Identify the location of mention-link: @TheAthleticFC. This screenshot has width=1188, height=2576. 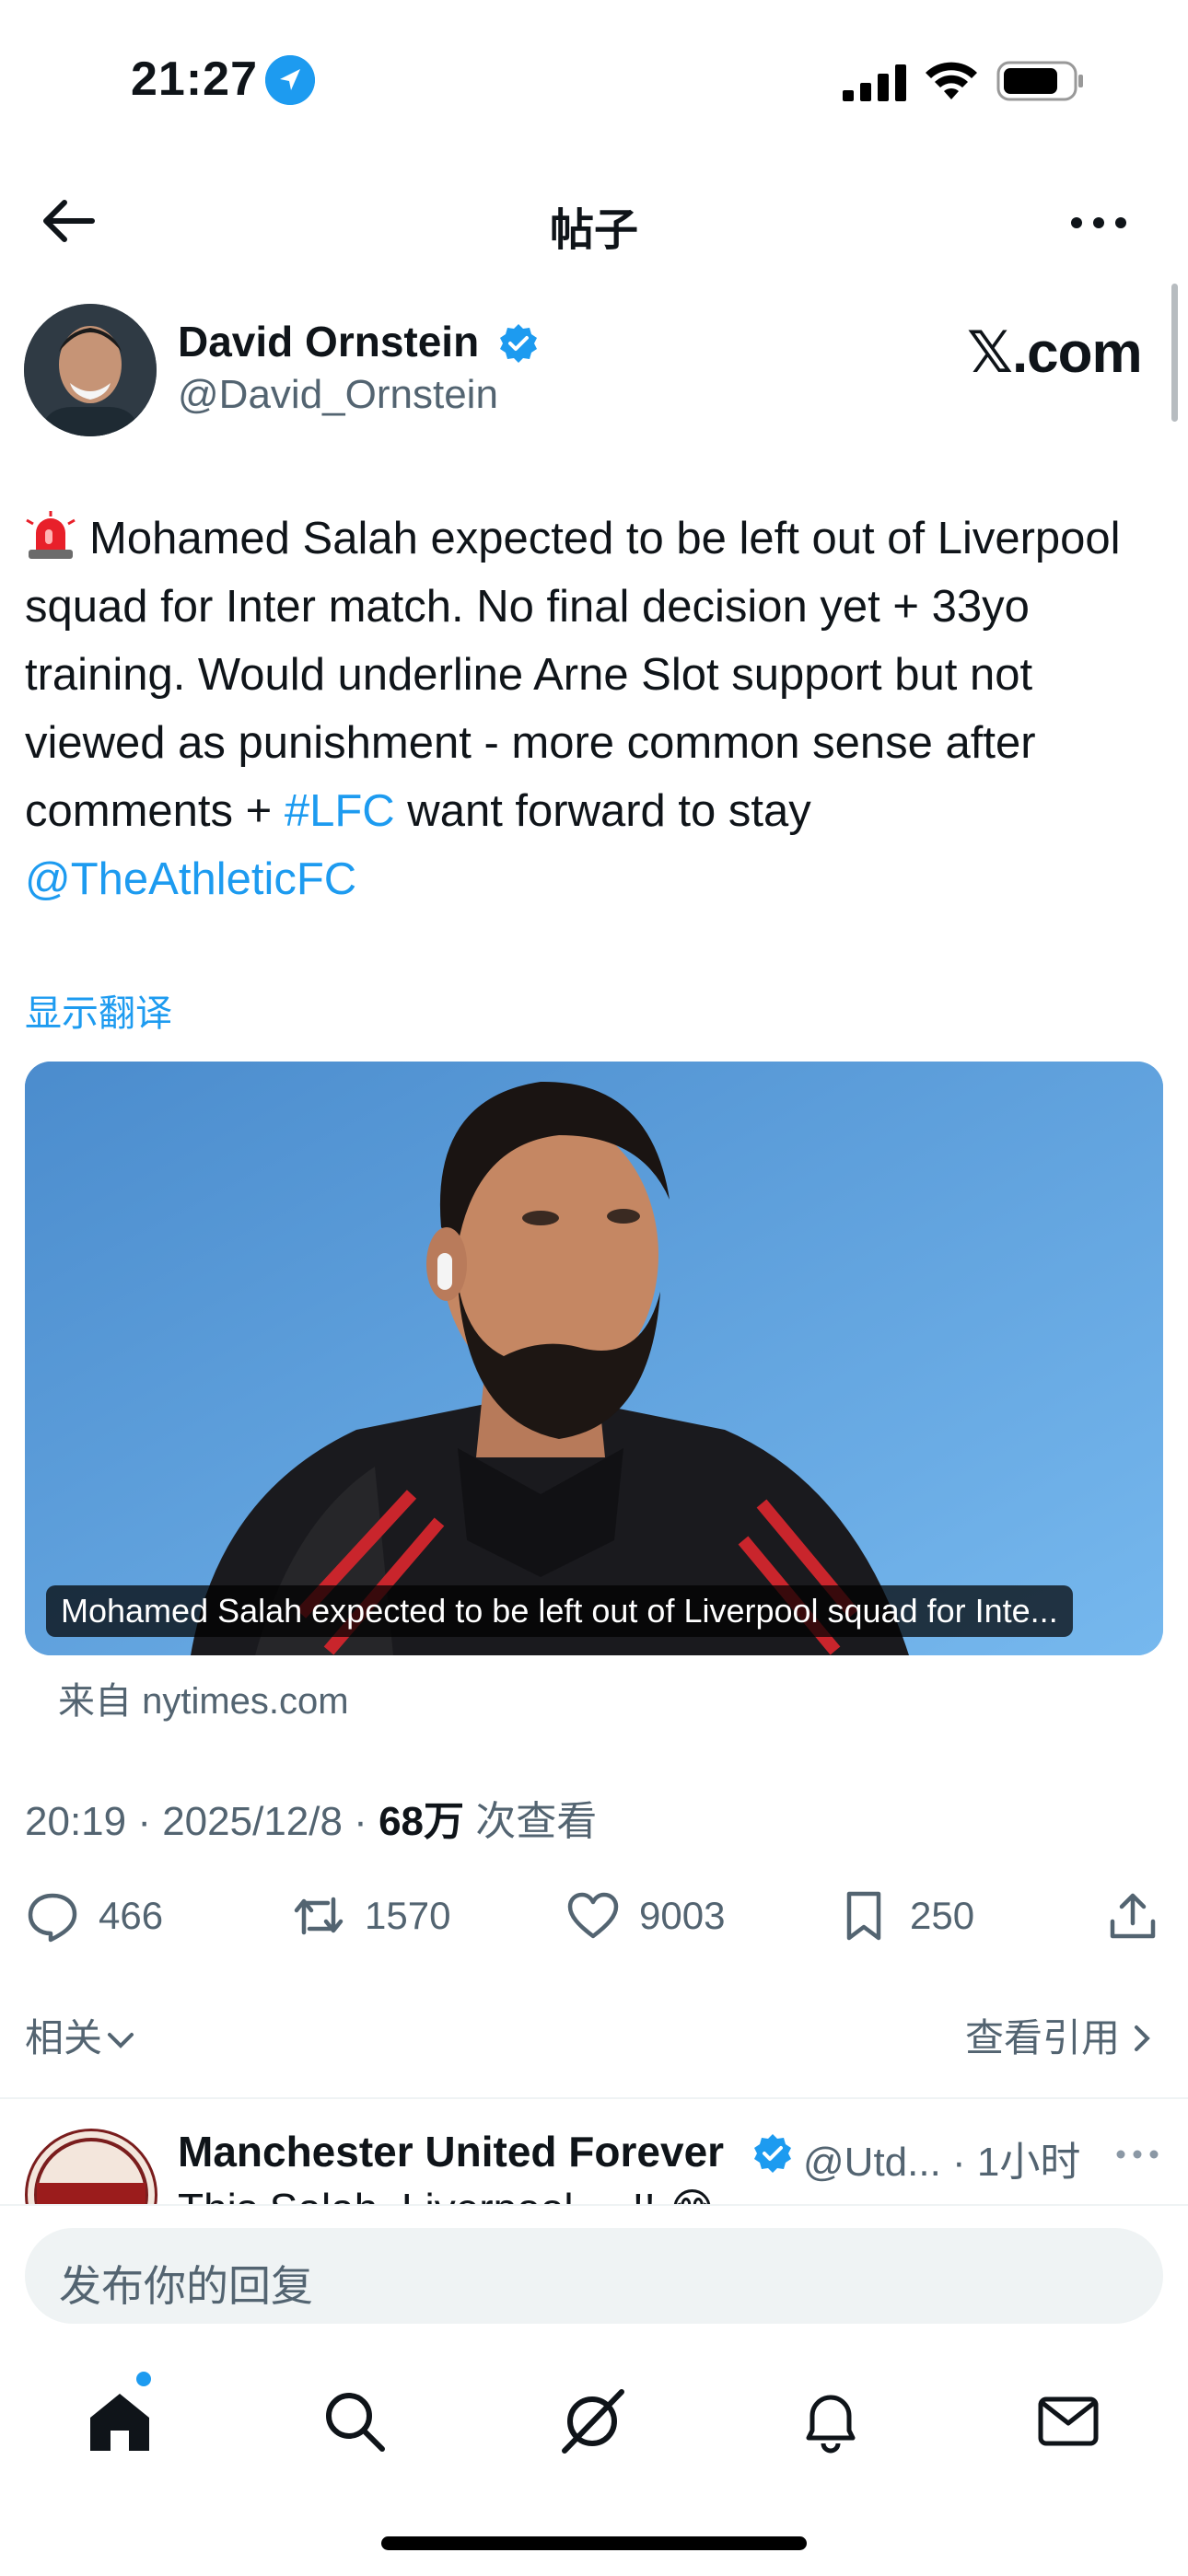
(190, 879).